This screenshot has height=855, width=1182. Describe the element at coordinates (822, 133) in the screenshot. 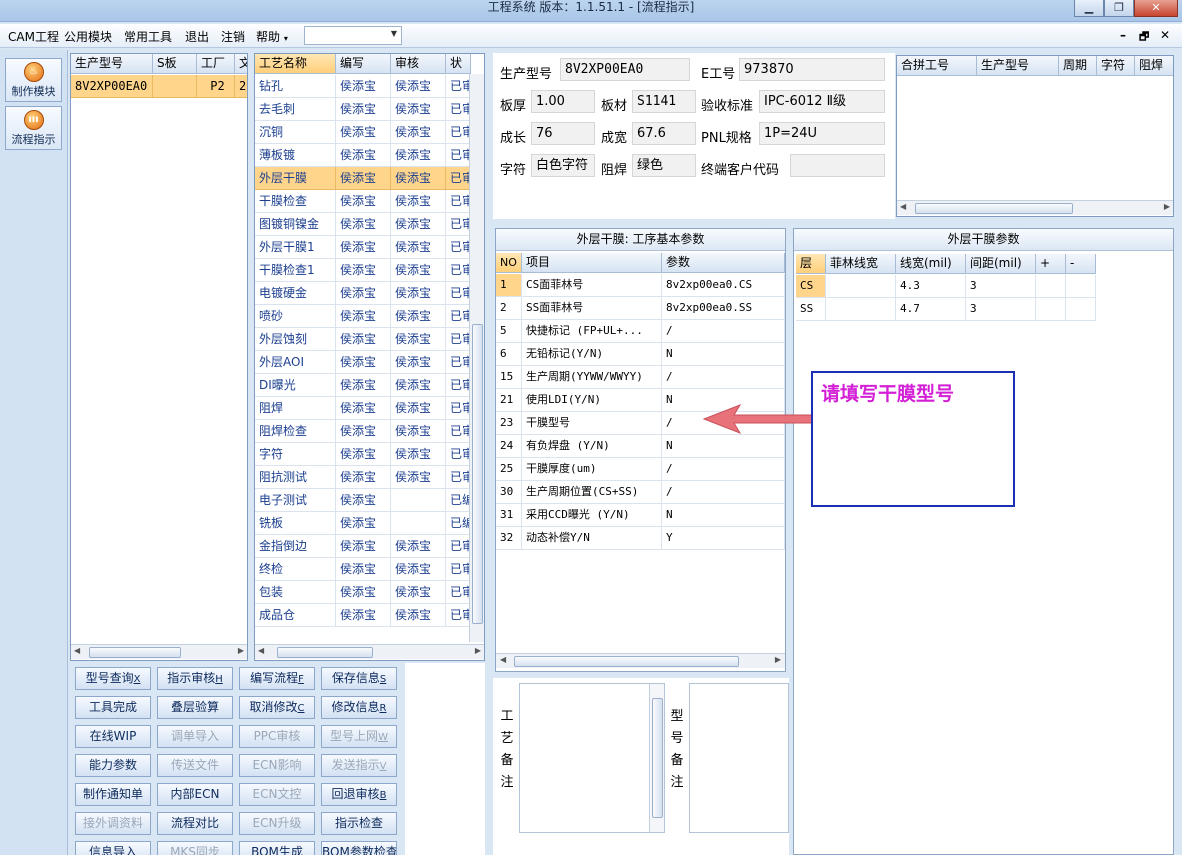

I see `pnl-field: 1P=24U` at that location.